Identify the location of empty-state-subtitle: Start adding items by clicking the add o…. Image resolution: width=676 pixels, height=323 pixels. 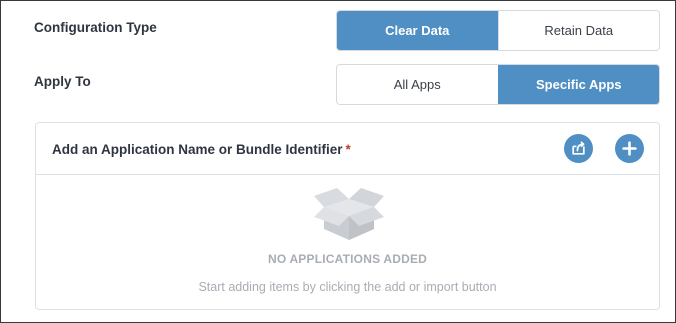
(347, 287).